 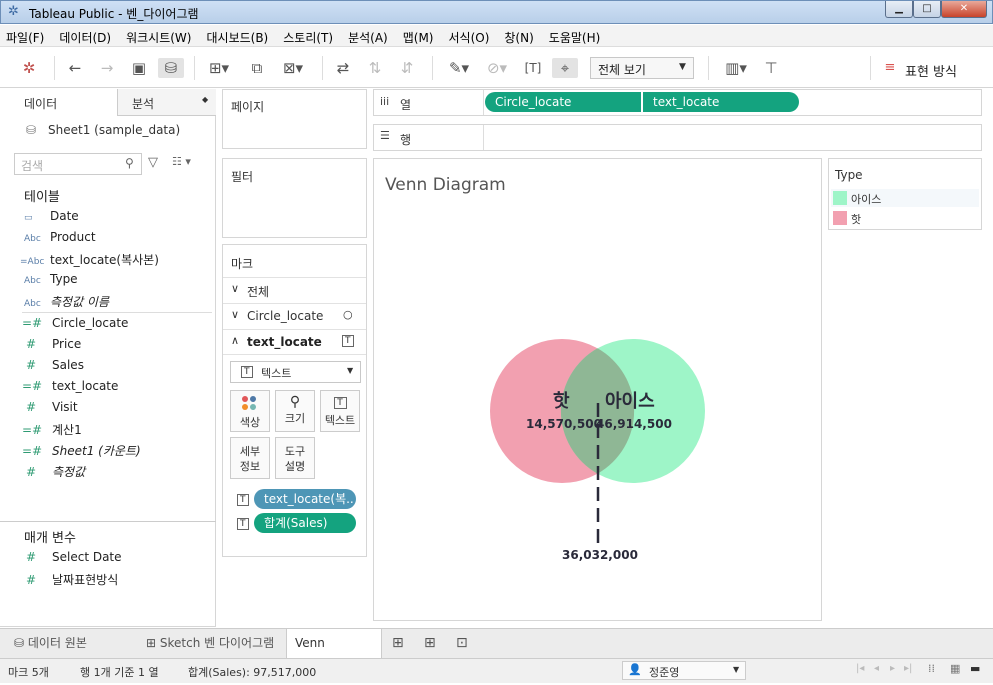 I want to click on measure-calc1: =# 계산1, so click(x=52, y=429).